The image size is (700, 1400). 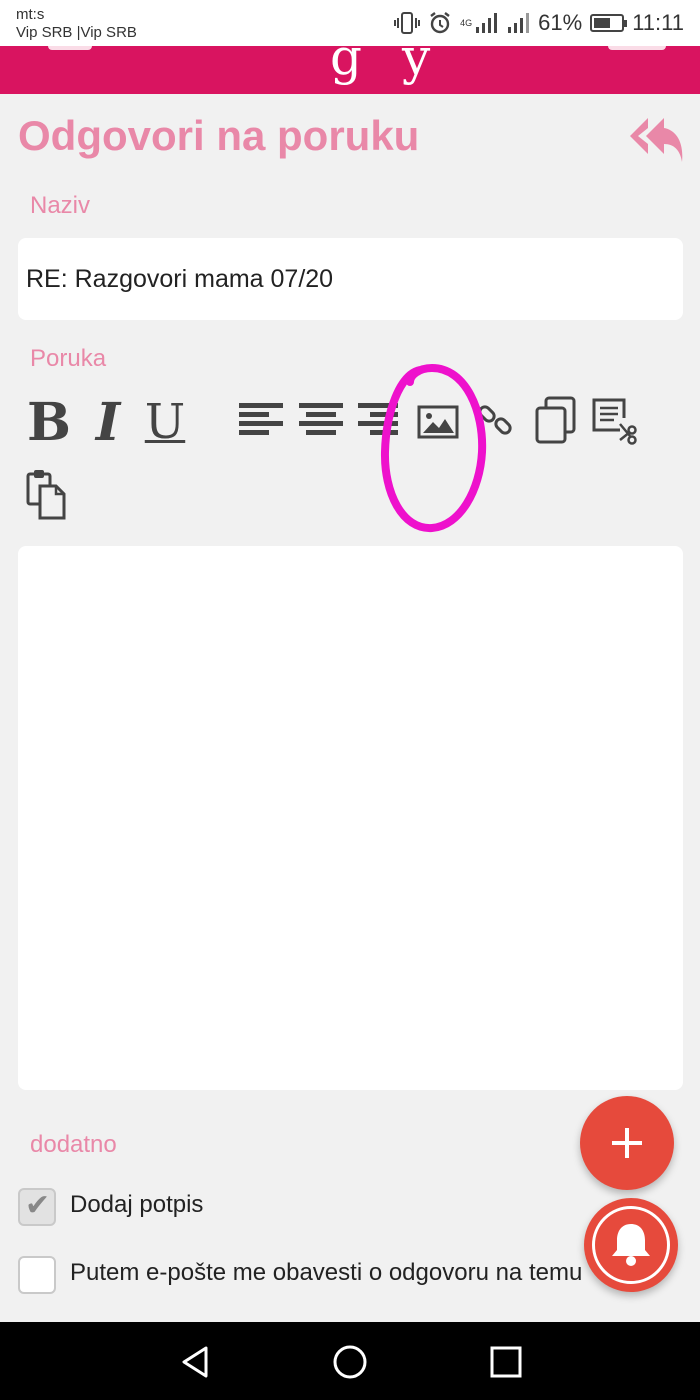 I want to click on underline-button: U, so click(x=165, y=422).